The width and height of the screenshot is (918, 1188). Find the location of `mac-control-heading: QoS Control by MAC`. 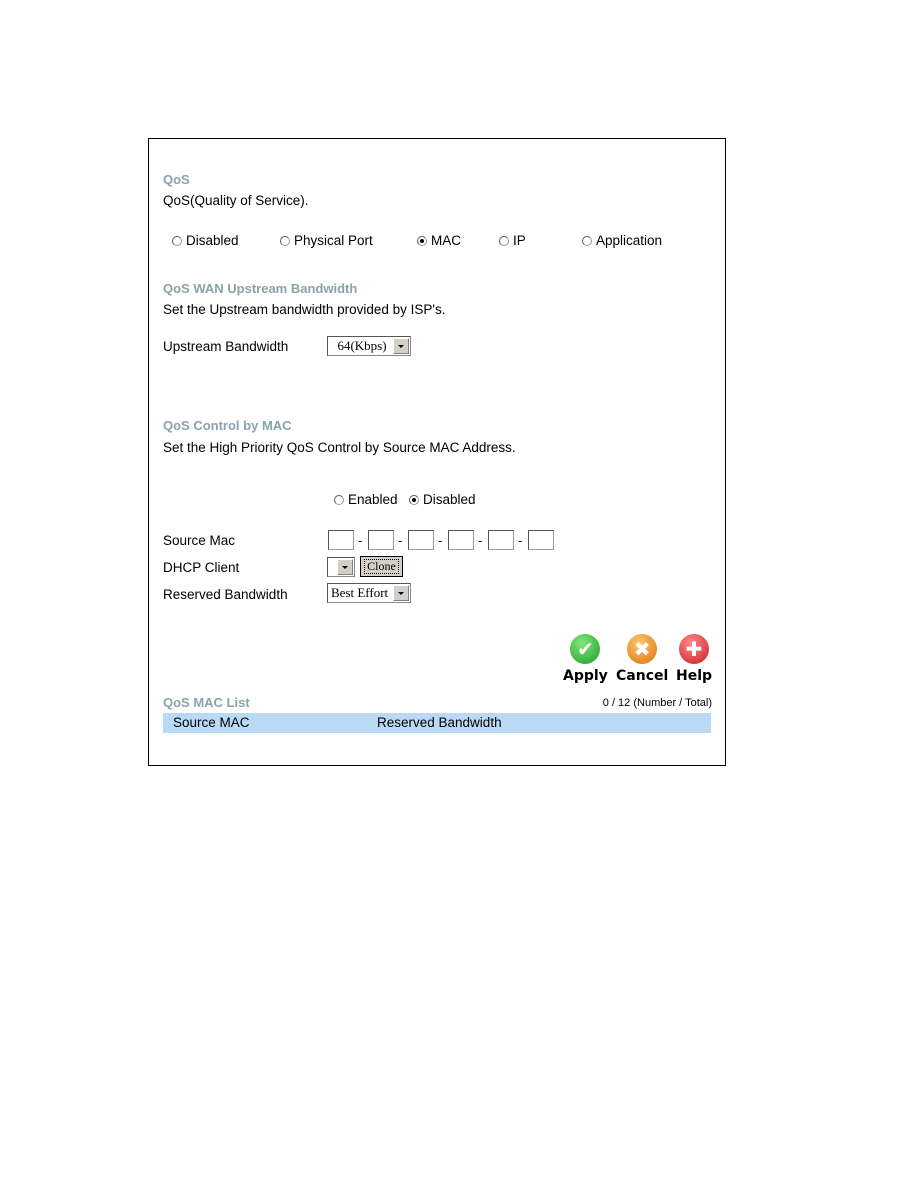

mac-control-heading: QoS Control by MAC is located at coordinates (227, 425).